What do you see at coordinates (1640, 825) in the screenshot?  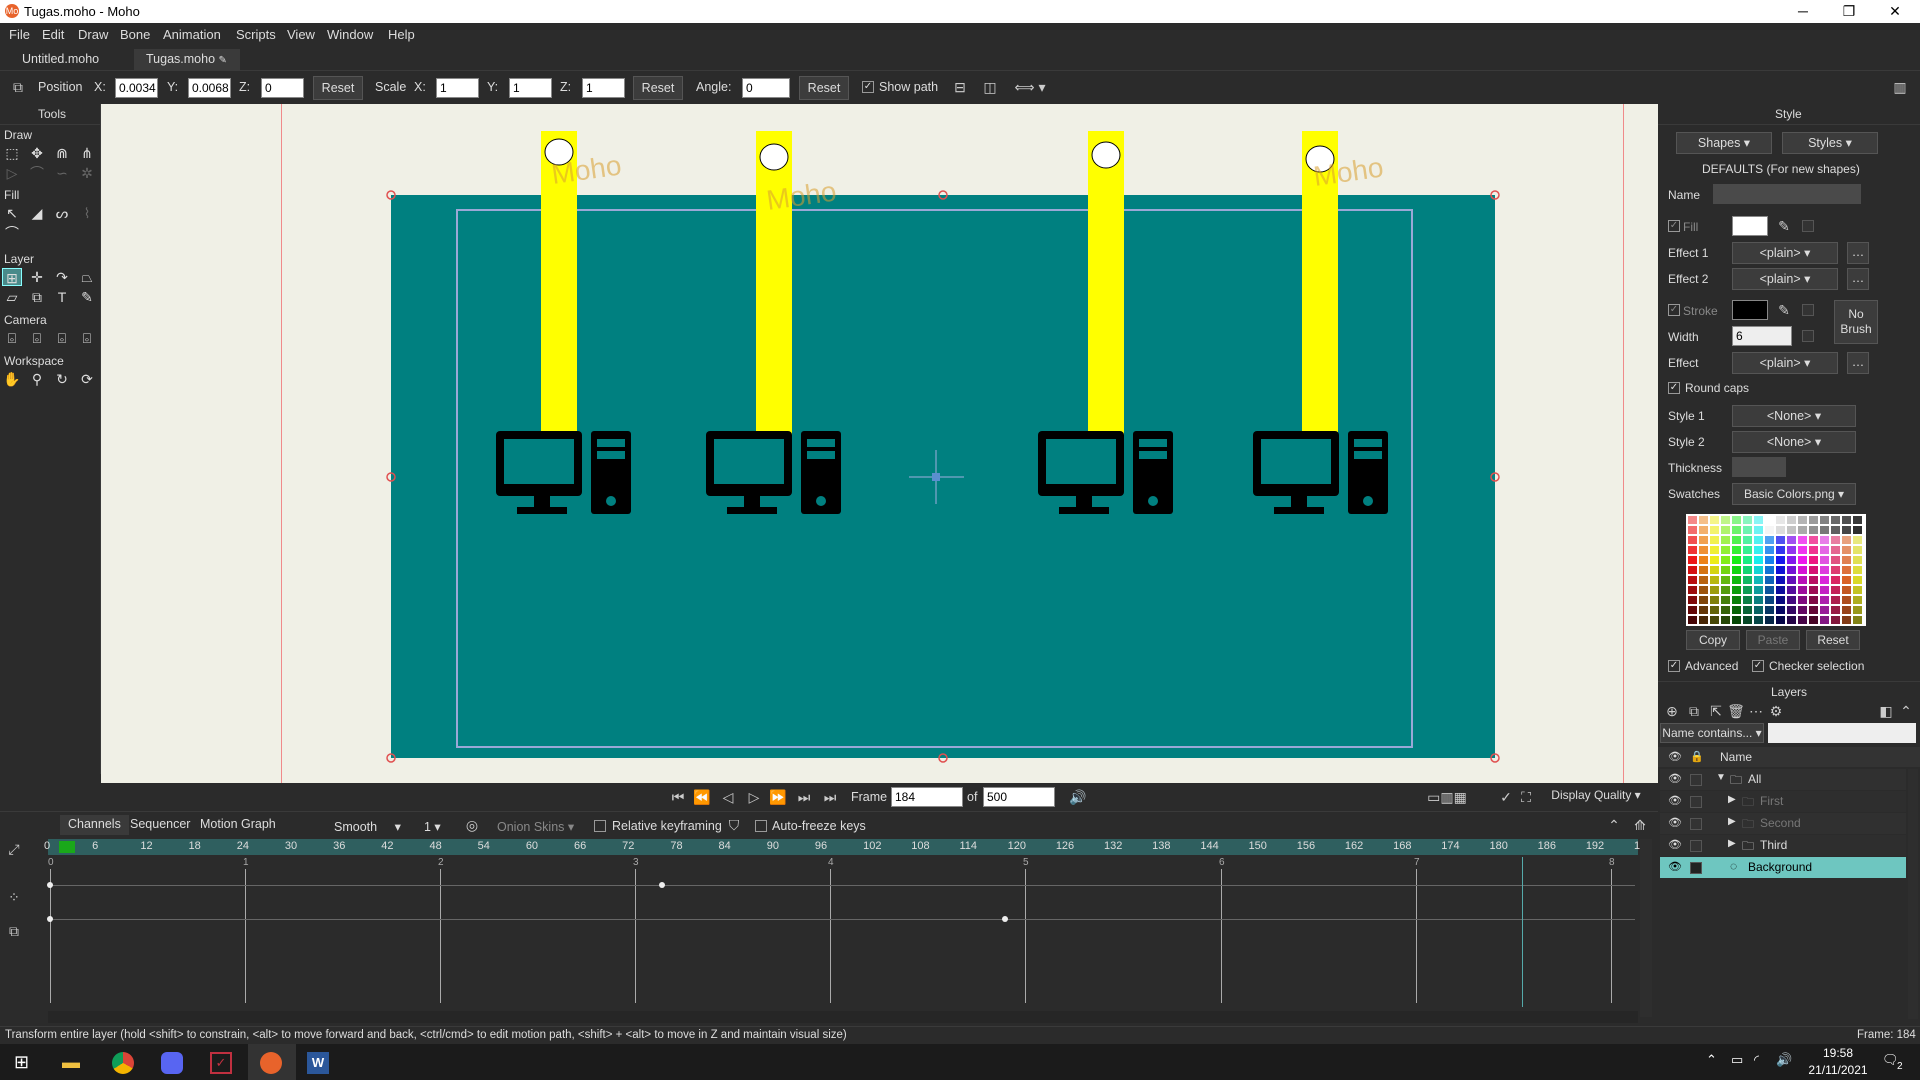 I see `zoom-timeline-icon: ⟰` at bounding box center [1640, 825].